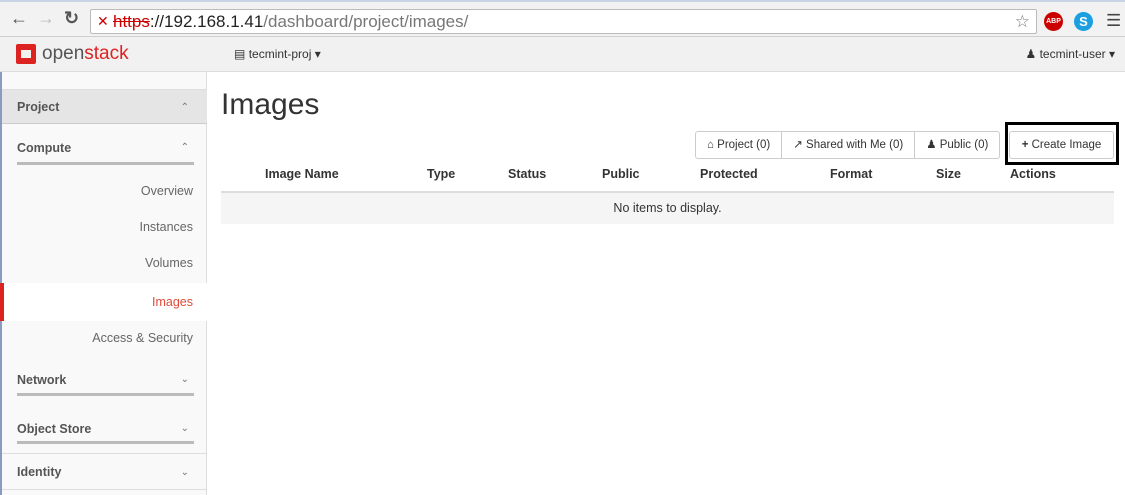  I want to click on column-header-status: Status, so click(527, 174).